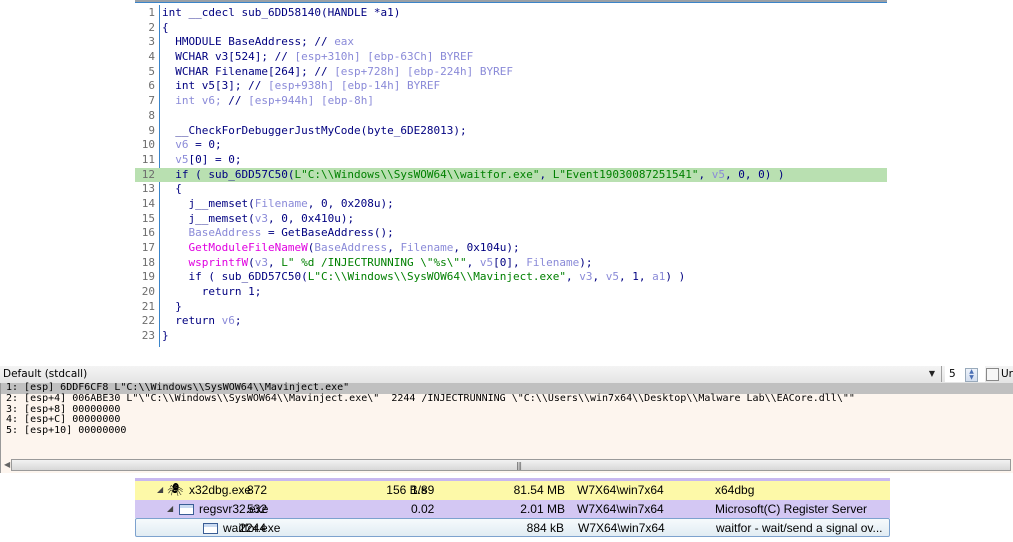 This screenshot has width=1013, height=542. What do you see at coordinates (220, 490) in the screenshot?
I see `process-name: x32dbg.exe` at bounding box center [220, 490].